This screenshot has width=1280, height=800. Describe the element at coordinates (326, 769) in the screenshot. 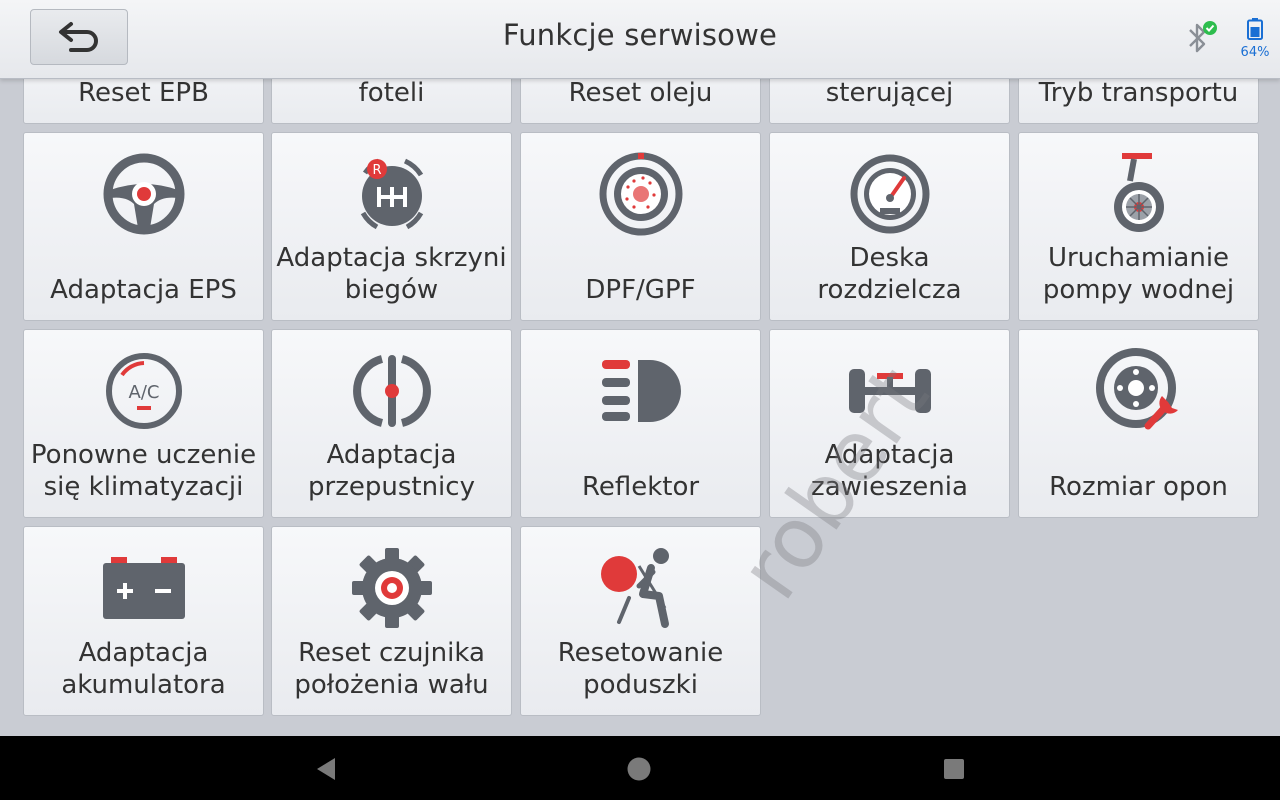

I see `nav-back-icon` at that location.